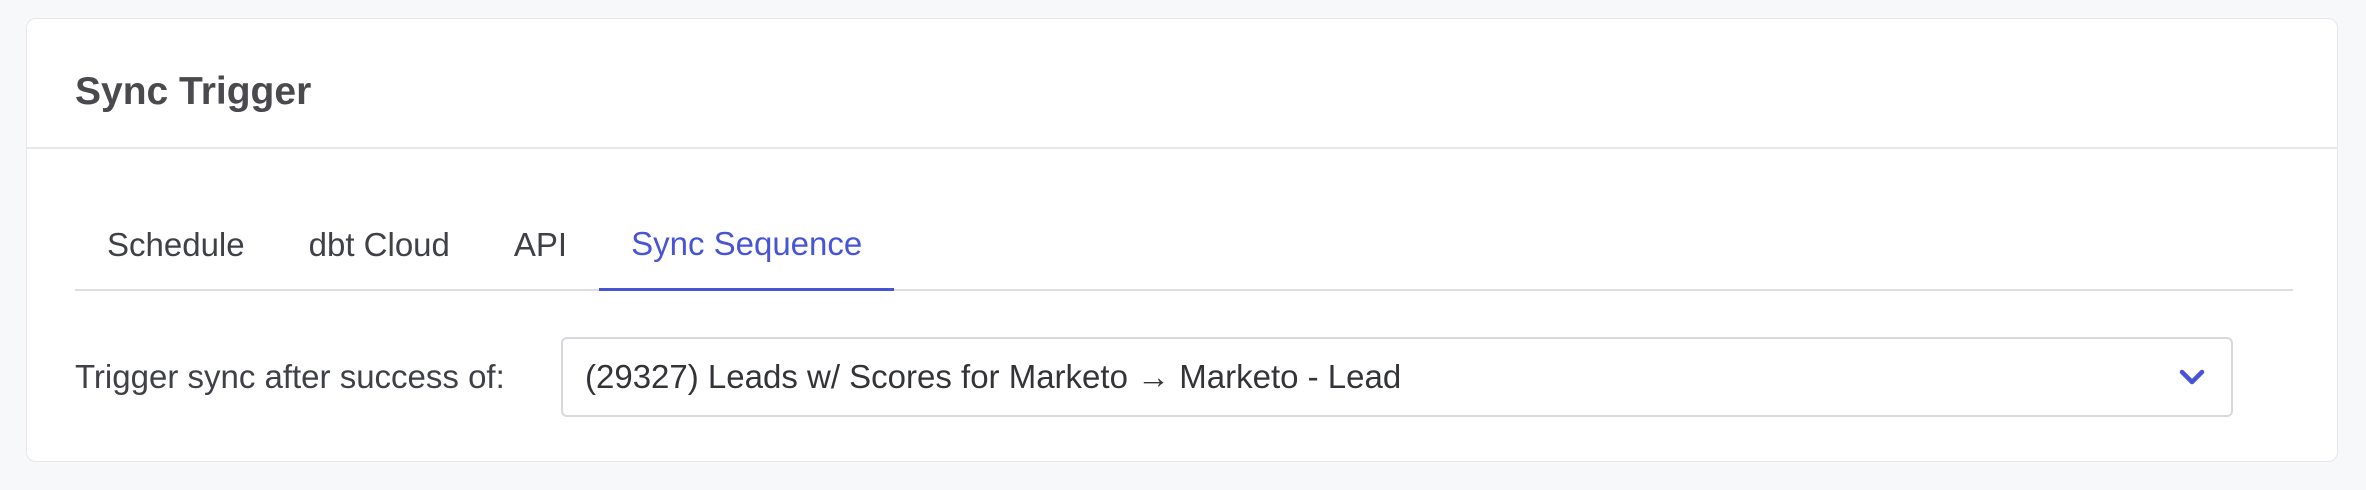  Describe the element at coordinates (747, 245) in the screenshot. I see `tab-sync-sequence: Sync Sequence` at that location.